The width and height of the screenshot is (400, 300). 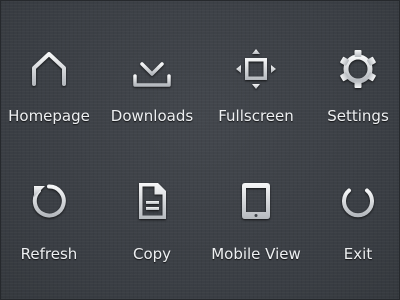 What do you see at coordinates (256, 201) in the screenshot?
I see `tablet-icon` at bounding box center [256, 201].